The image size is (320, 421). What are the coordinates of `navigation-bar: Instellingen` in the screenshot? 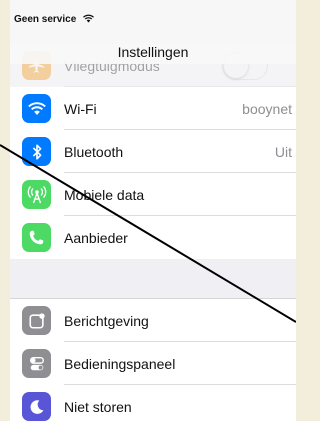 It's located at (153, 49).